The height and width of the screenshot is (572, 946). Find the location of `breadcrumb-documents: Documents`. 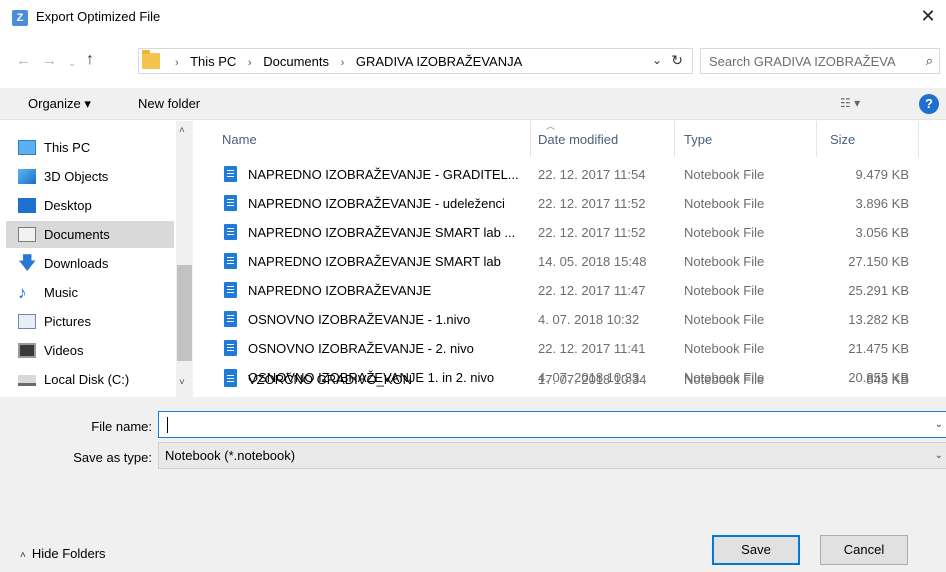

breadcrumb-documents: Documents is located at coordinates (296, 61).